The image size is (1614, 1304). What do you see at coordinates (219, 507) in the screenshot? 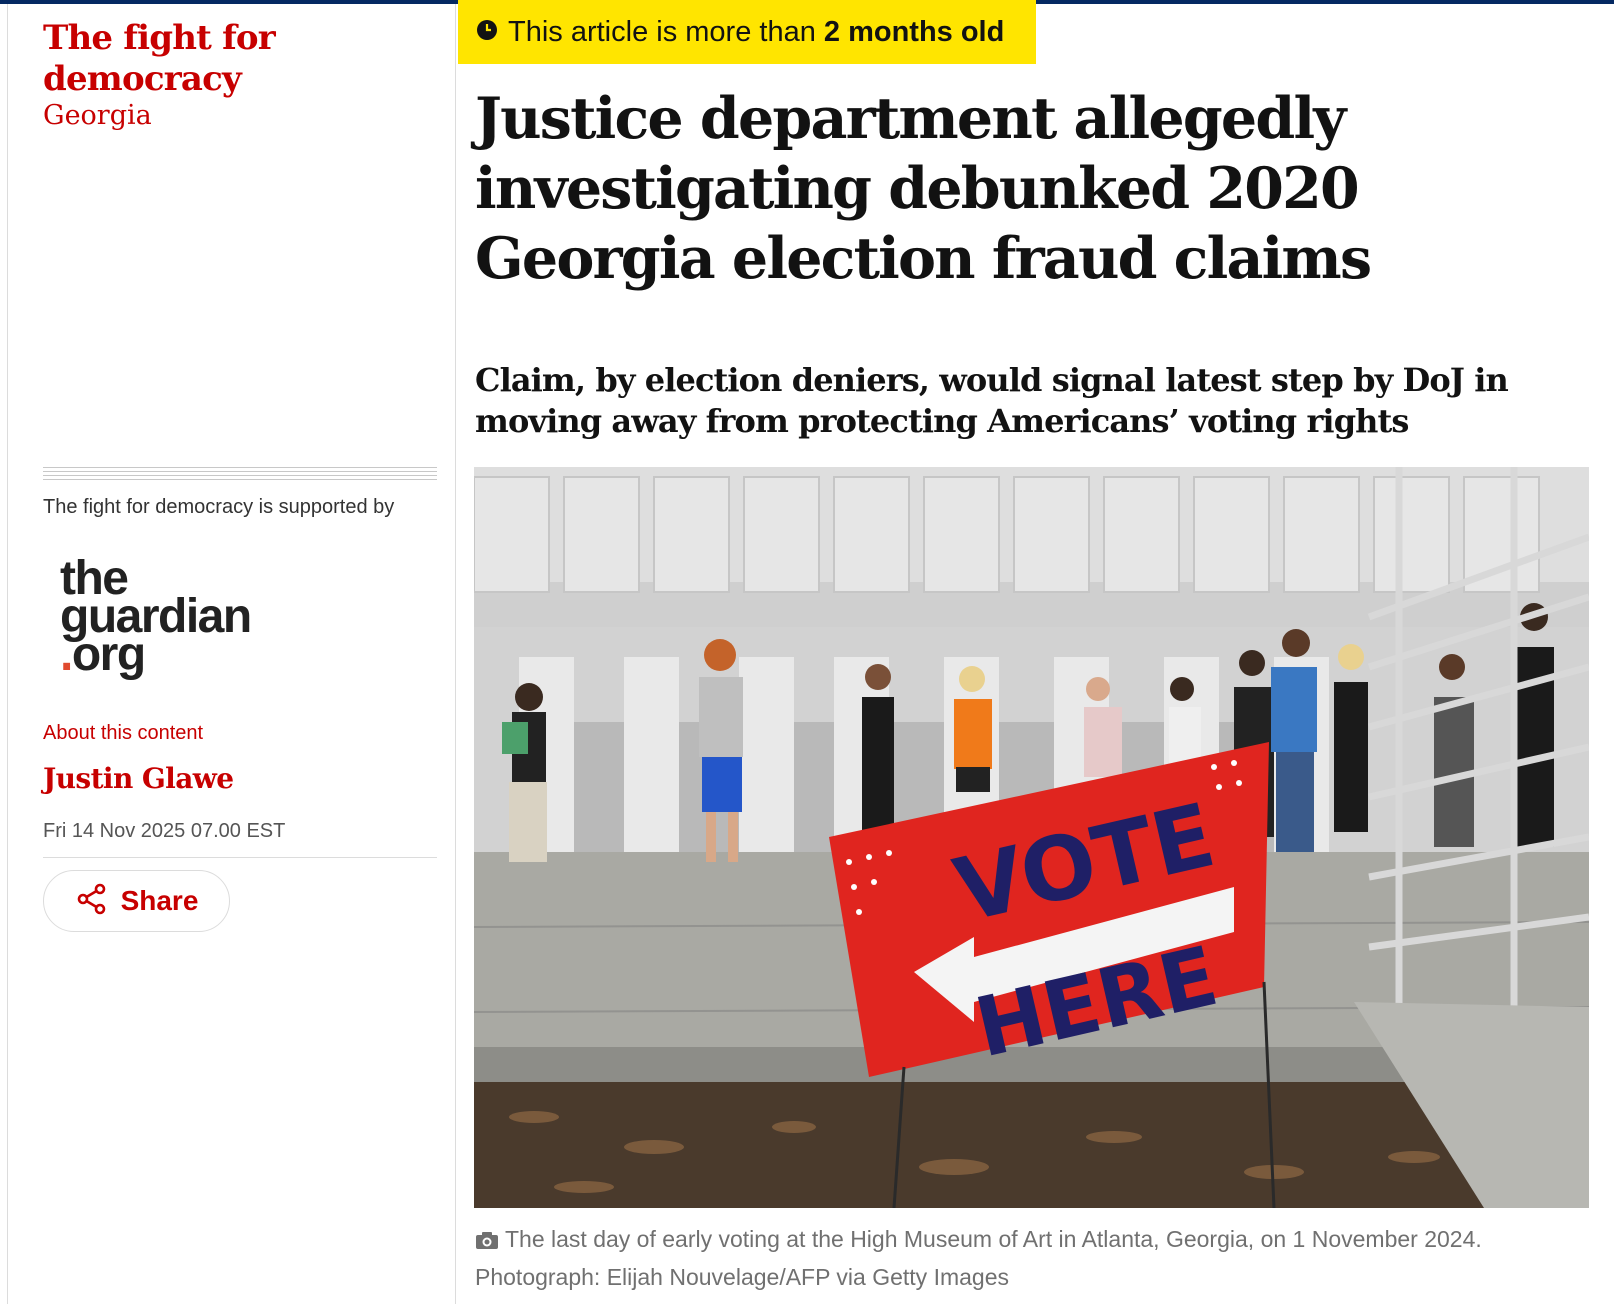
I see `supported-by-text: The fight for democracy is supported by` at bounding box center [219, 507].